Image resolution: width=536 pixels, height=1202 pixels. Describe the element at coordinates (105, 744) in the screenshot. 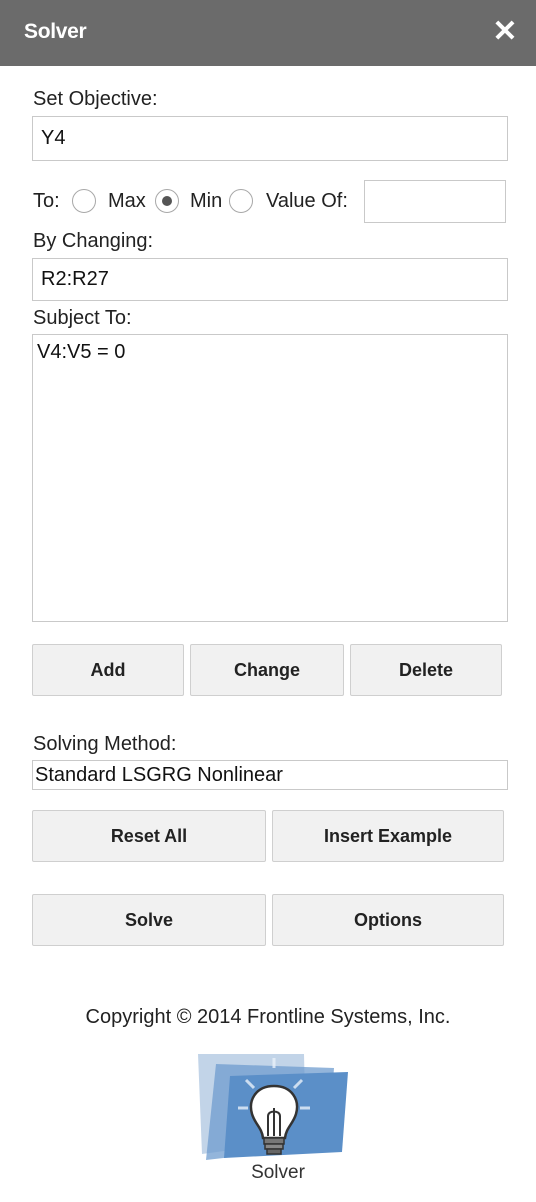

I see `solving-method-label: Solving Method:` at that location.